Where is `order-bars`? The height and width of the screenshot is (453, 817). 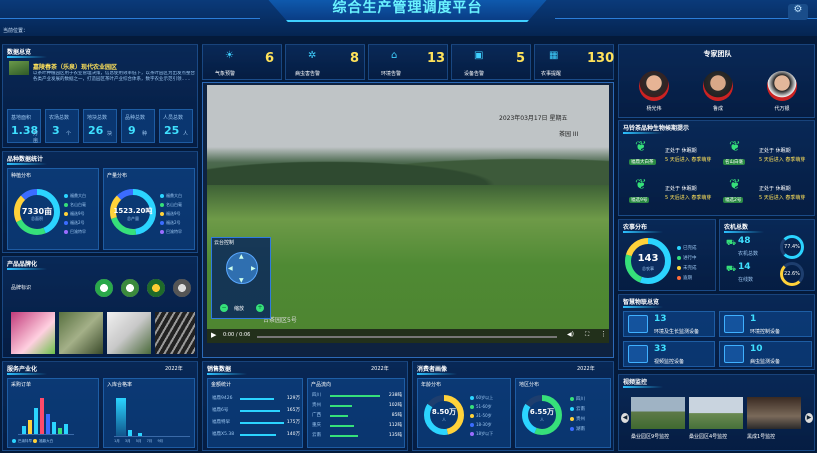
order-bars is located at coordinates (46, 416).